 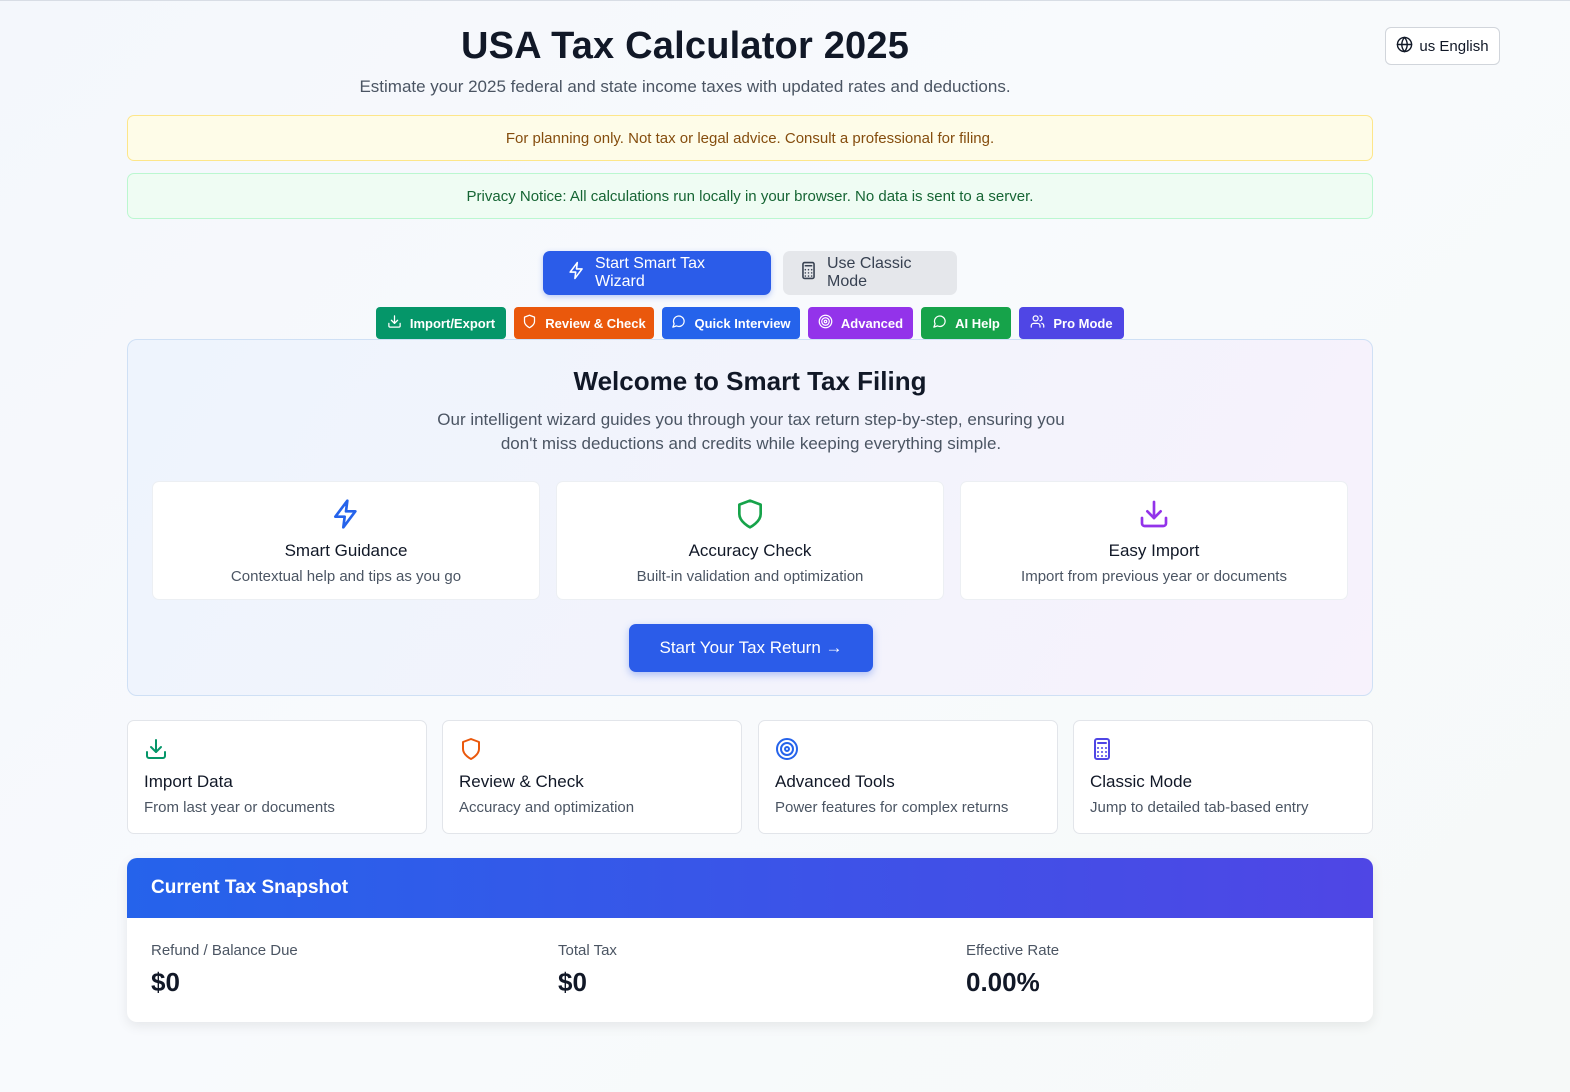 I want to click on ai-help-button: AI Help, so click(x=966, y=323).